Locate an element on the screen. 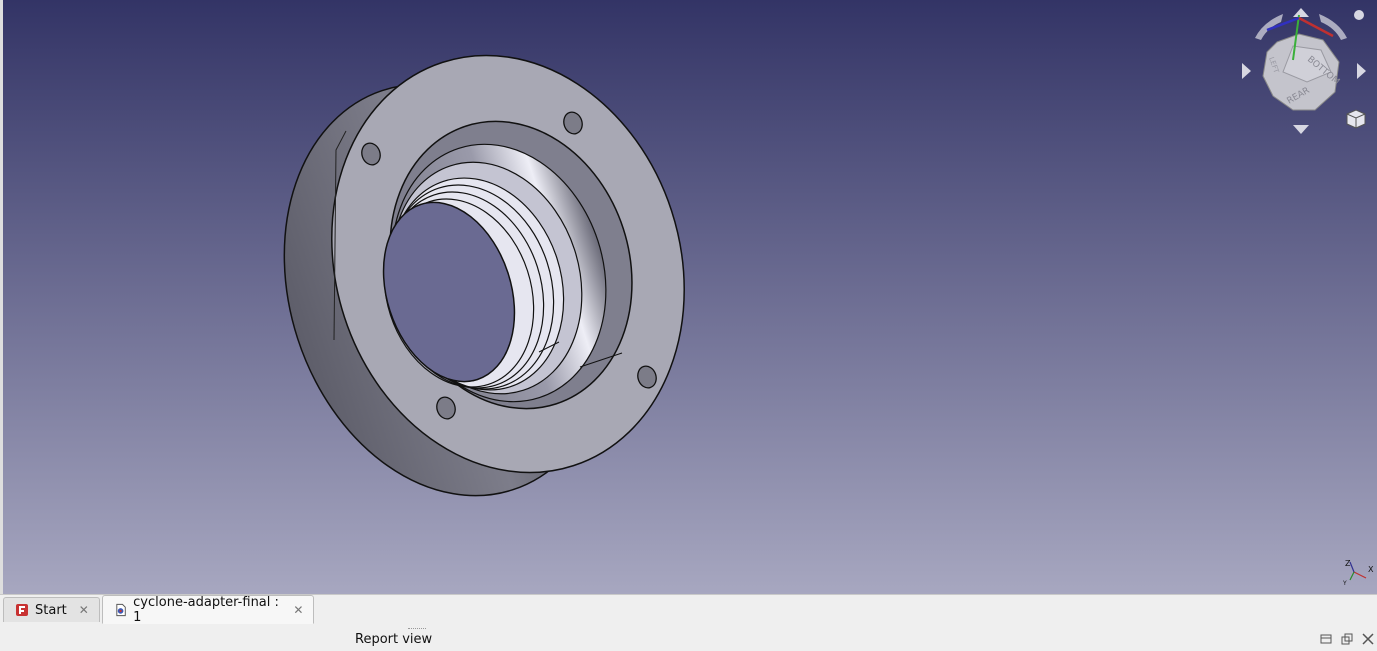 This screenshot has width=1377, height=651. document-tab-bar: Start ✕ cyclone-adapter-final : 1 ✕ is located at coordinates (688, 610).